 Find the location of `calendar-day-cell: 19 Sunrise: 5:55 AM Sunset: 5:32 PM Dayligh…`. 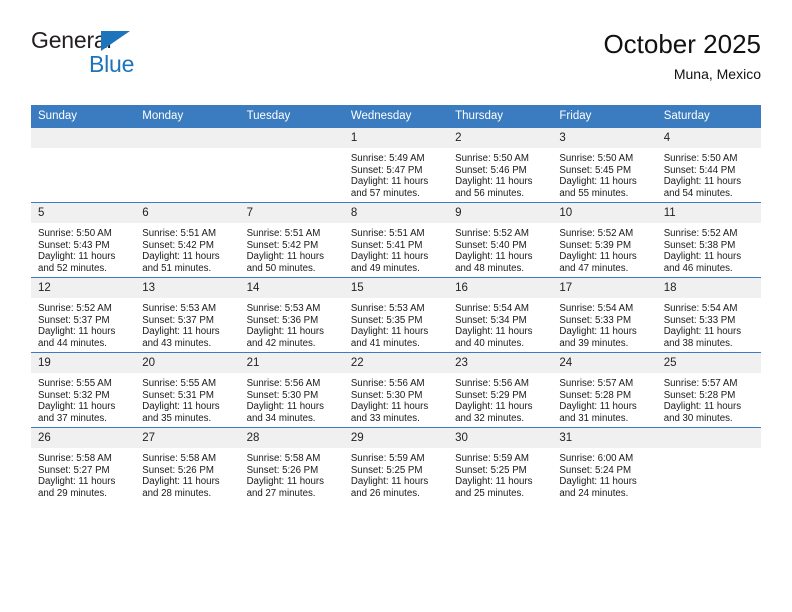

calendar-day-cell: 19 Sunrise: 5:55 AM Sunset: 5:32 PM Dayligh… is located at coordinates (83, 390).